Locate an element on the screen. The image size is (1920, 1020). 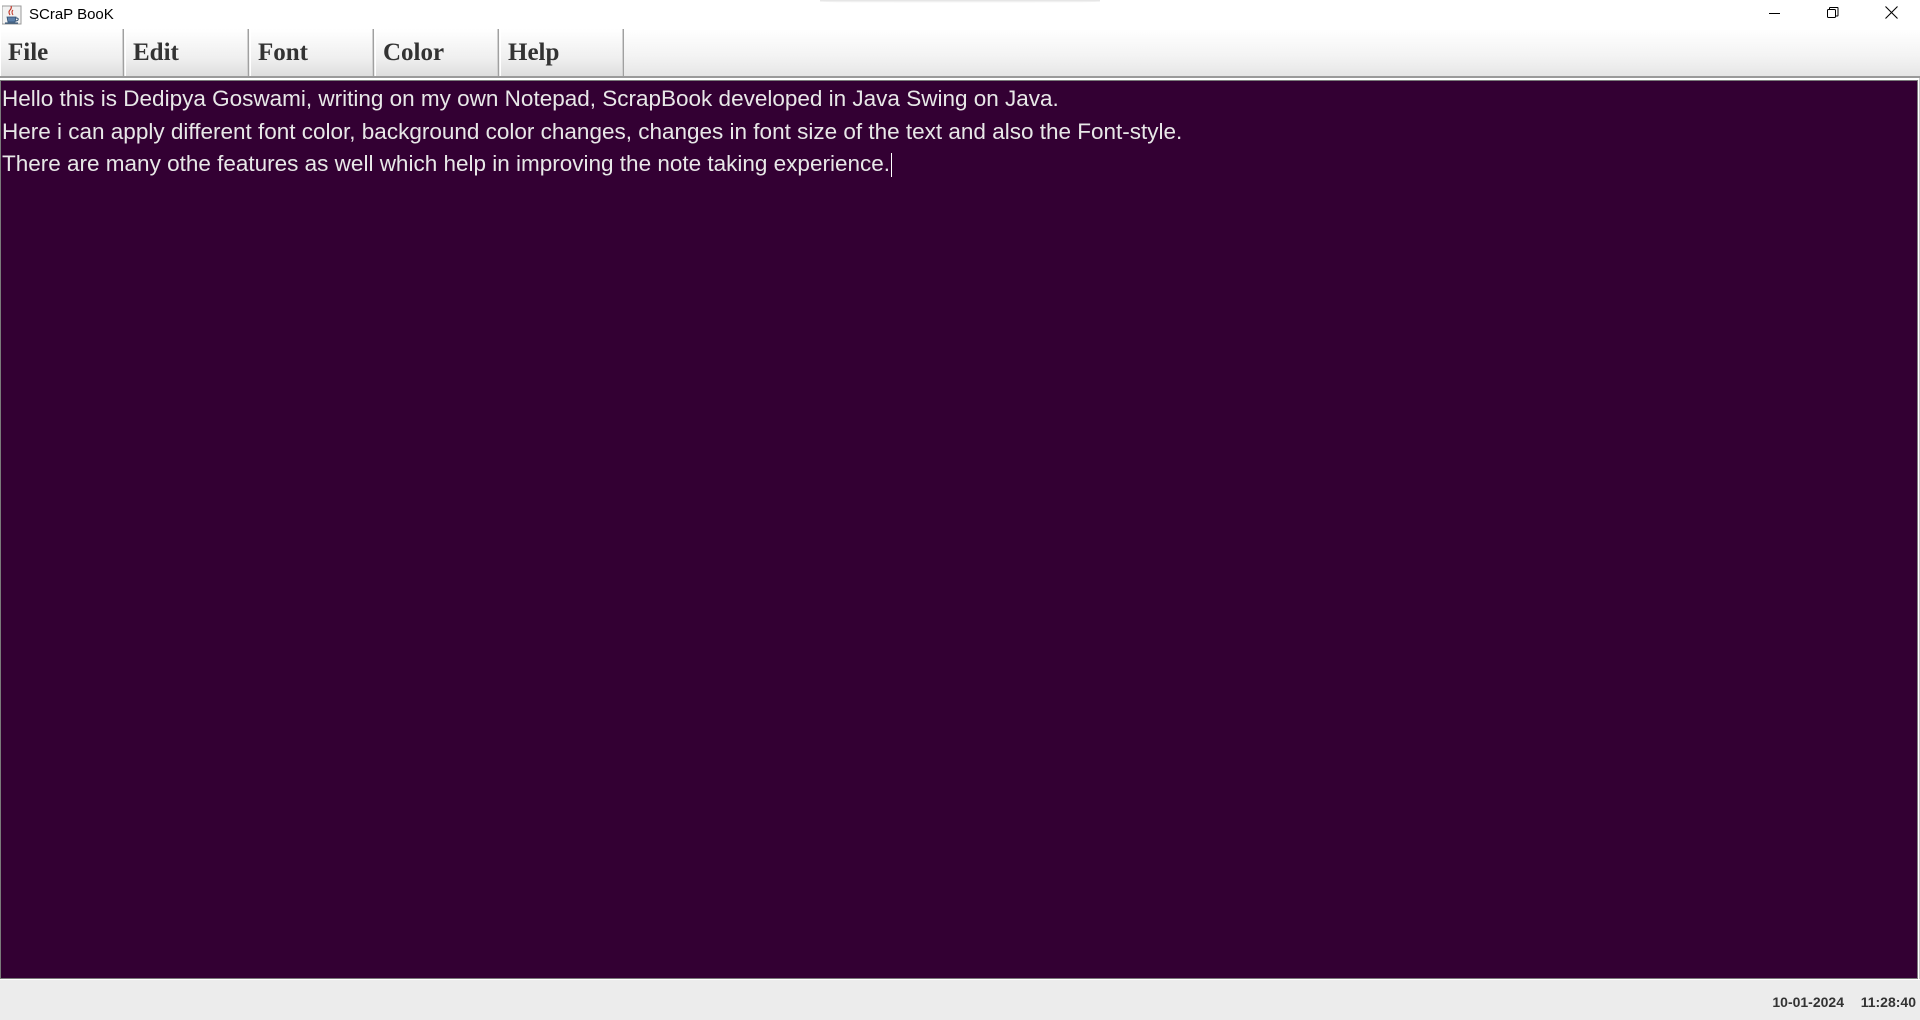
close-icon is located at coordinates (1891, 14).